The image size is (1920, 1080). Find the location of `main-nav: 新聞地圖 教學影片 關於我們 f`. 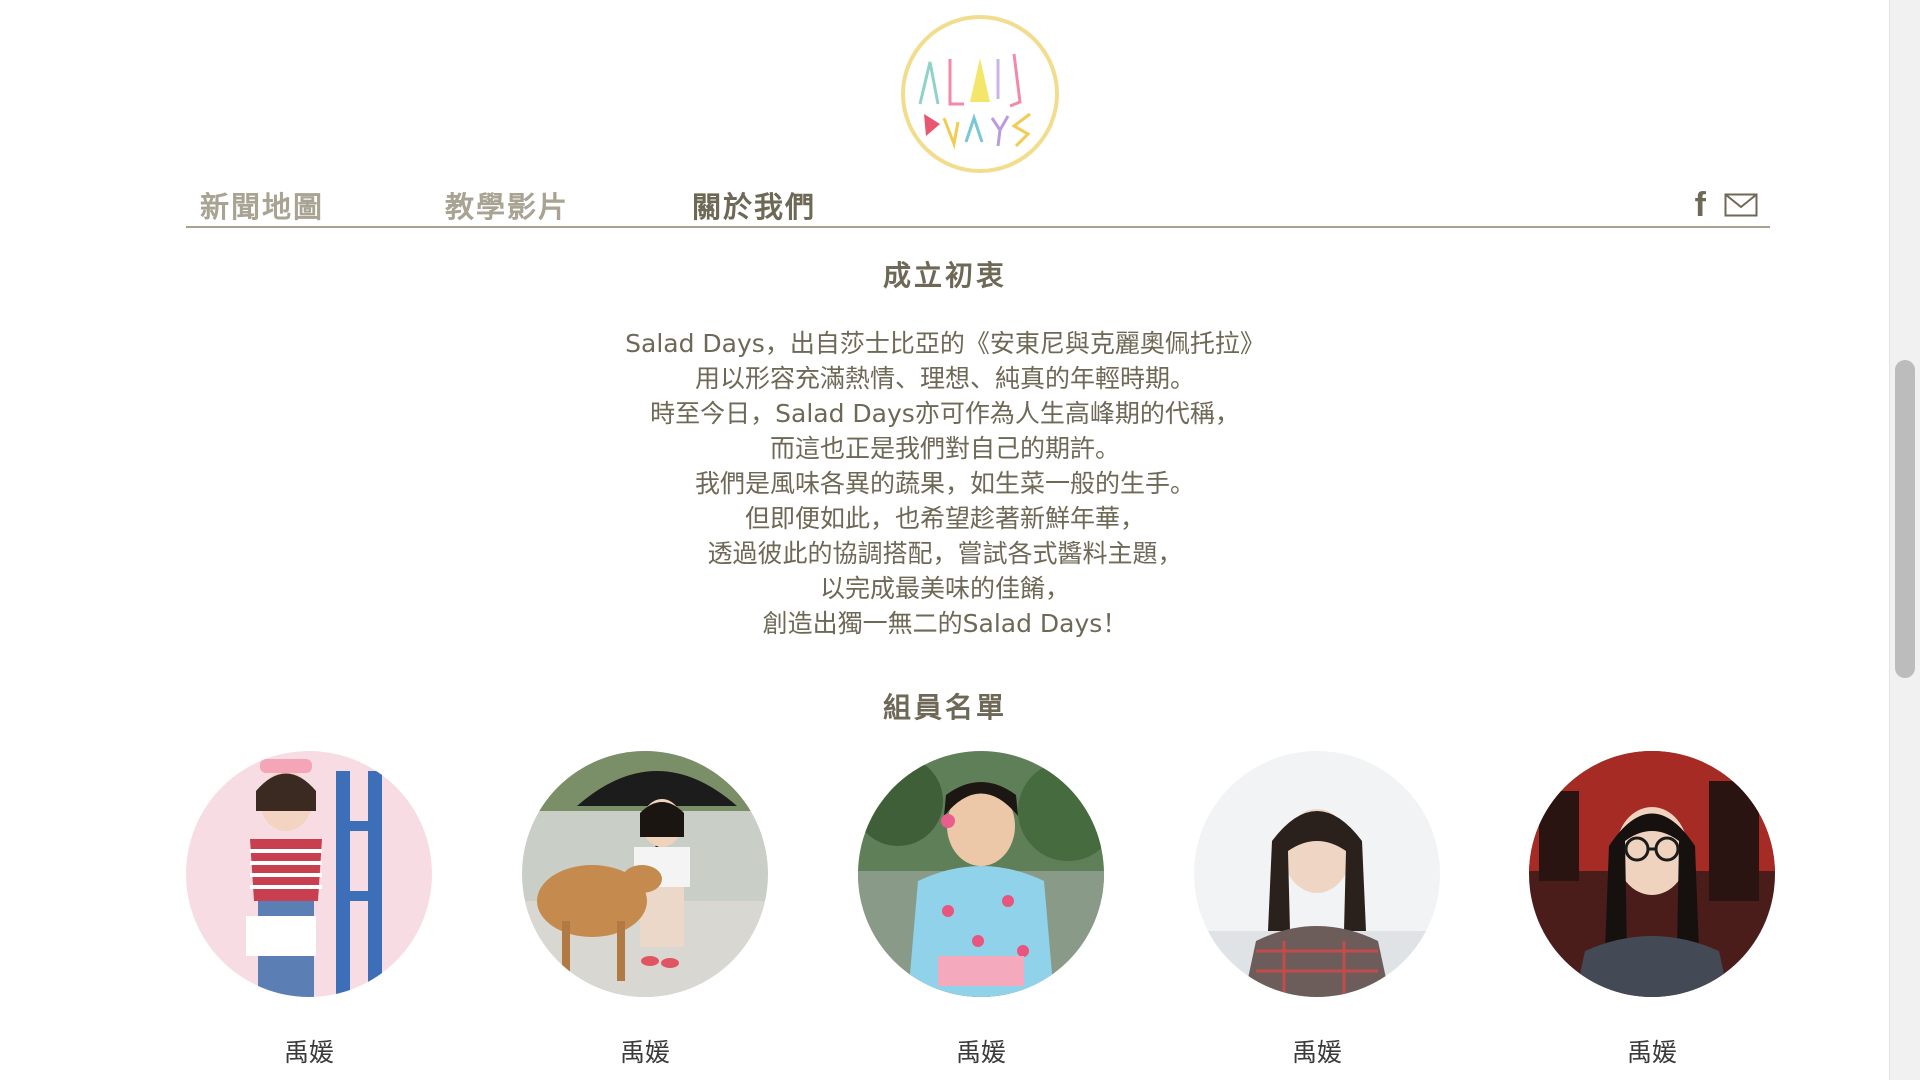

main-nav: 新聞地圖 教學影片 關於我們 f is located at coordinates (978, 204).